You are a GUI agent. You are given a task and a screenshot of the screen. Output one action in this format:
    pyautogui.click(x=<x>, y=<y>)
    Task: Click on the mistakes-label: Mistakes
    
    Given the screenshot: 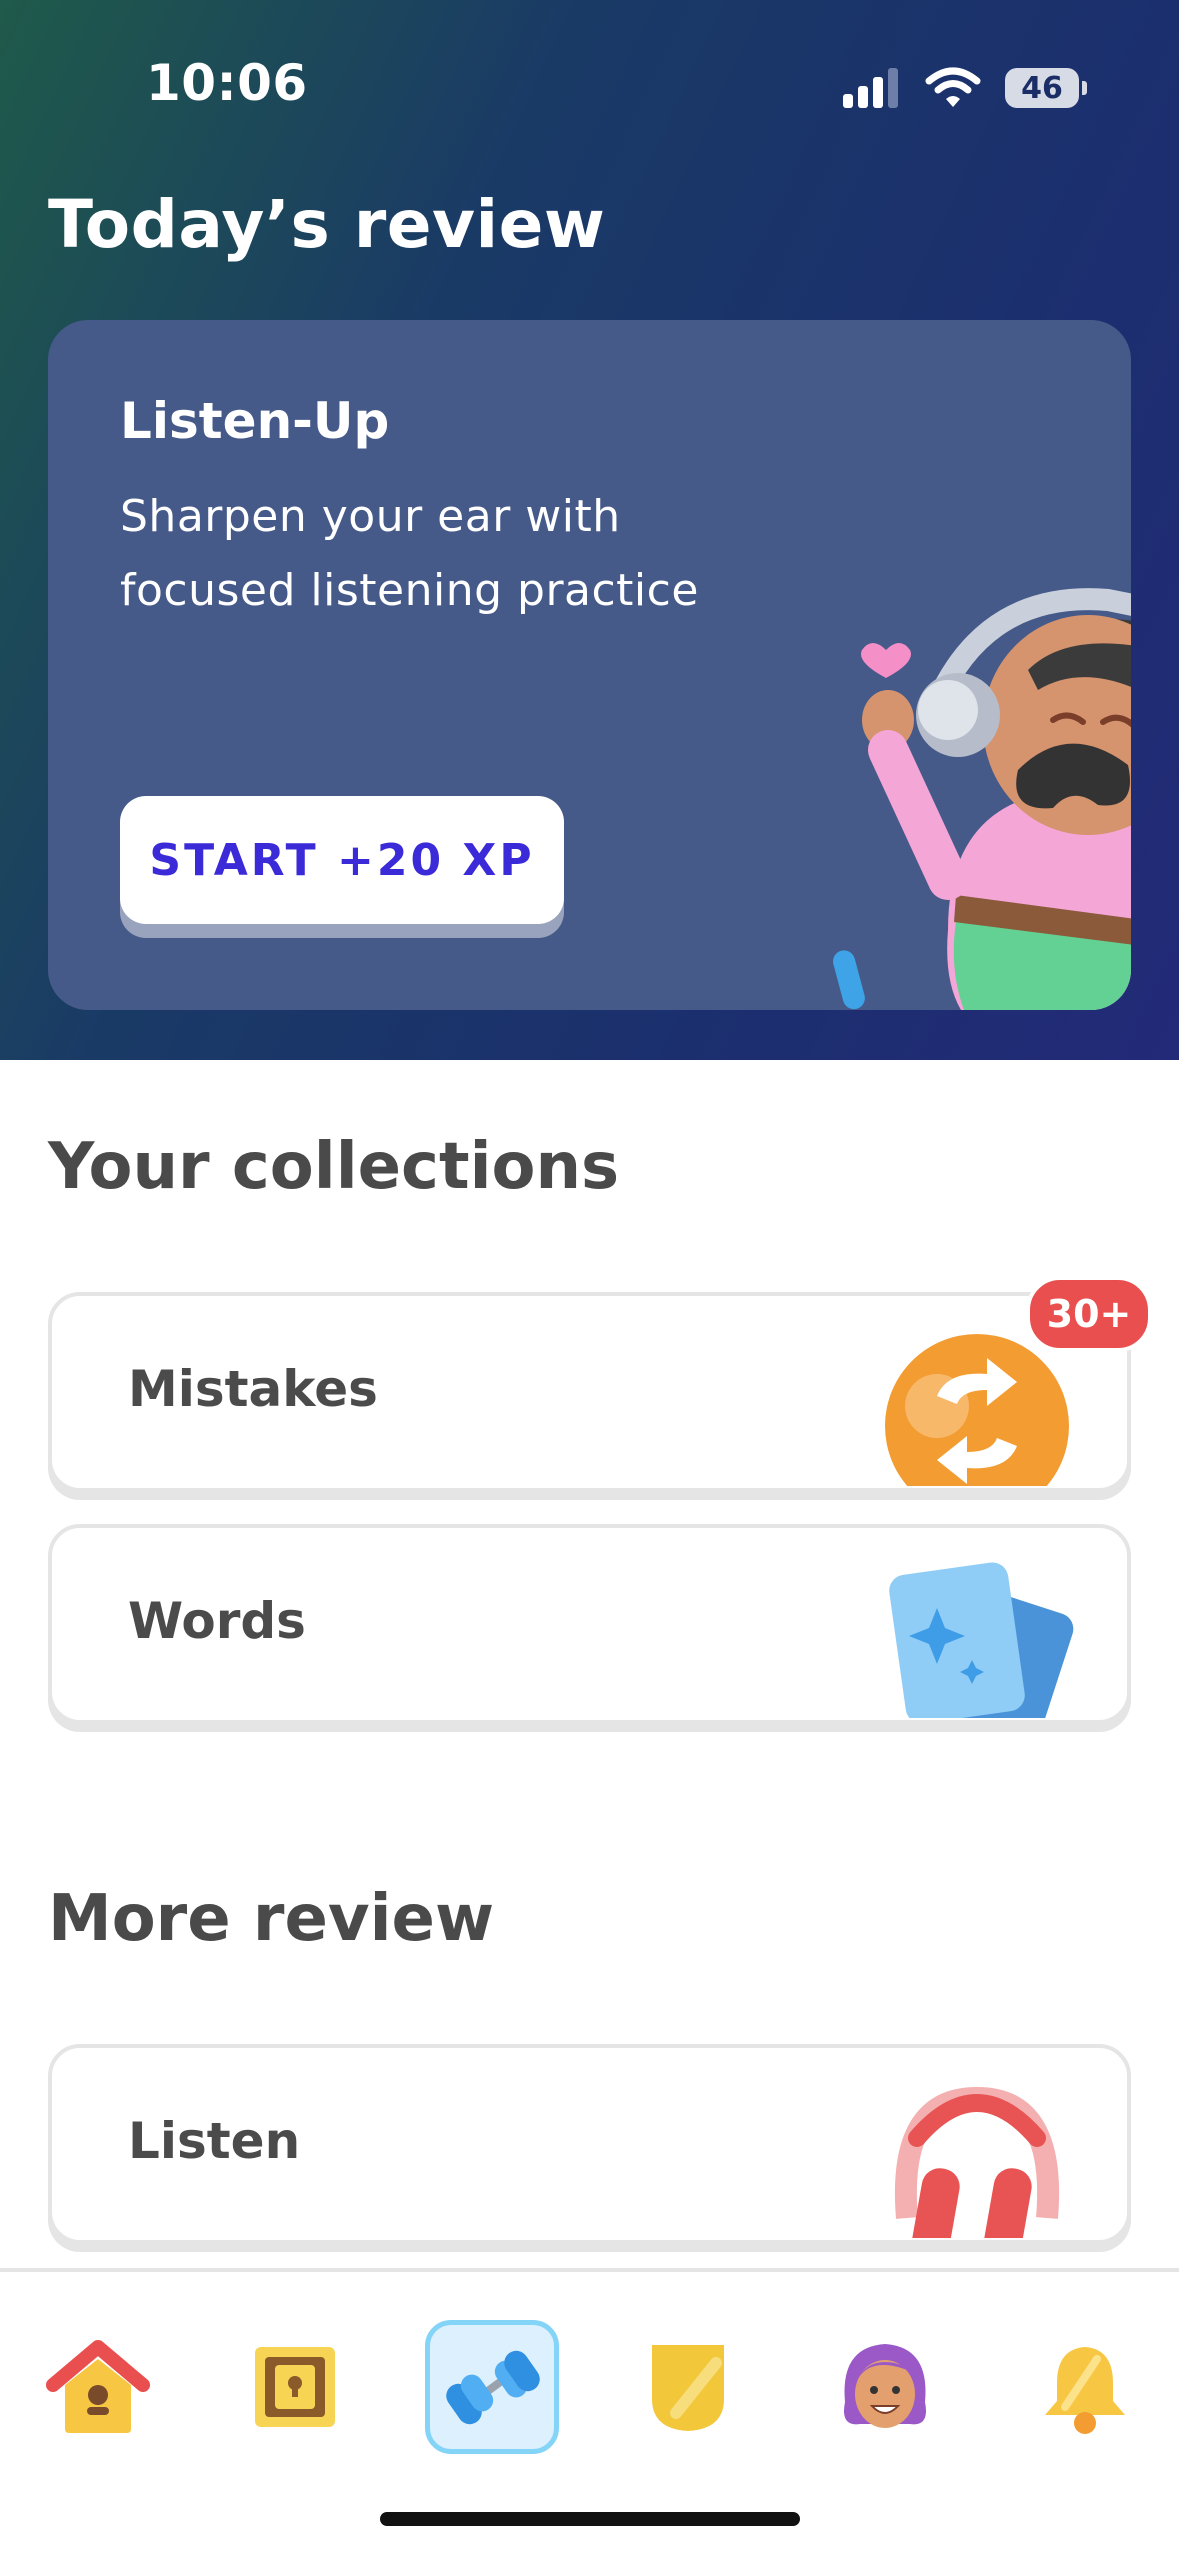 What is the action you would take?
    pyautogui.click(x=253, y=1389)
    